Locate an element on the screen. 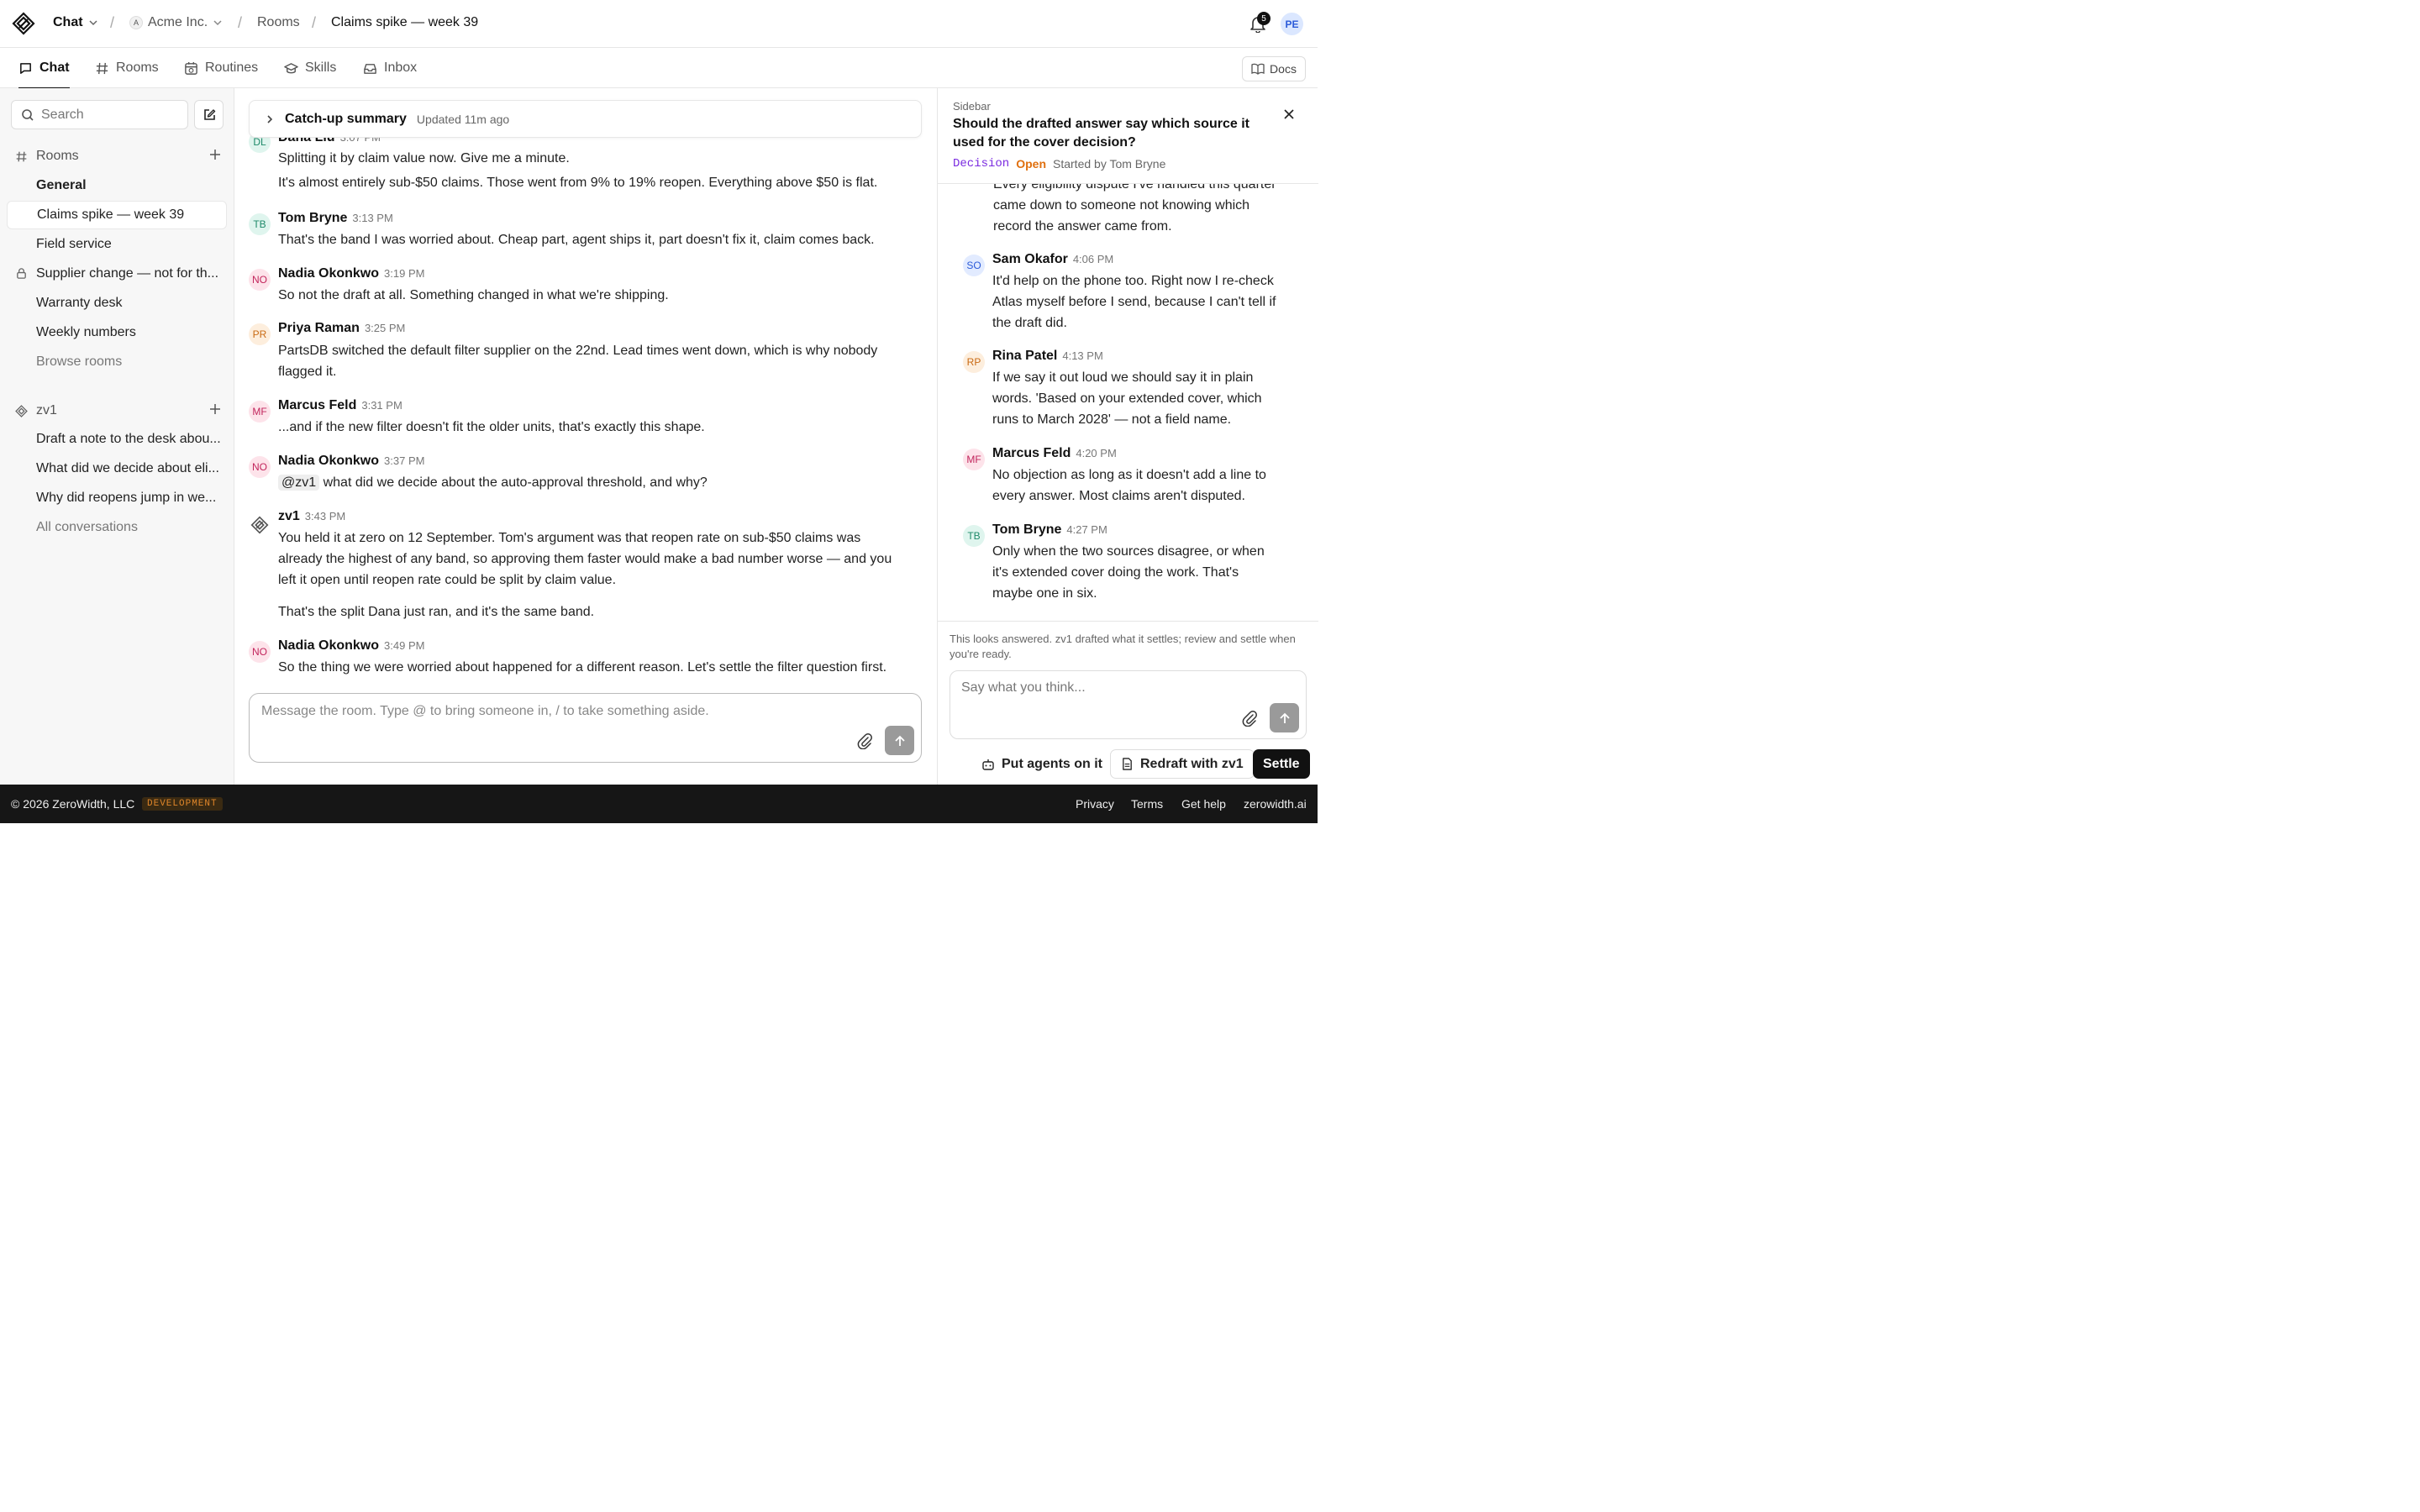 Image resolution: width=2420 pixels, height=1512 pixels. avatar: RP is located at coordinates (974, 362).